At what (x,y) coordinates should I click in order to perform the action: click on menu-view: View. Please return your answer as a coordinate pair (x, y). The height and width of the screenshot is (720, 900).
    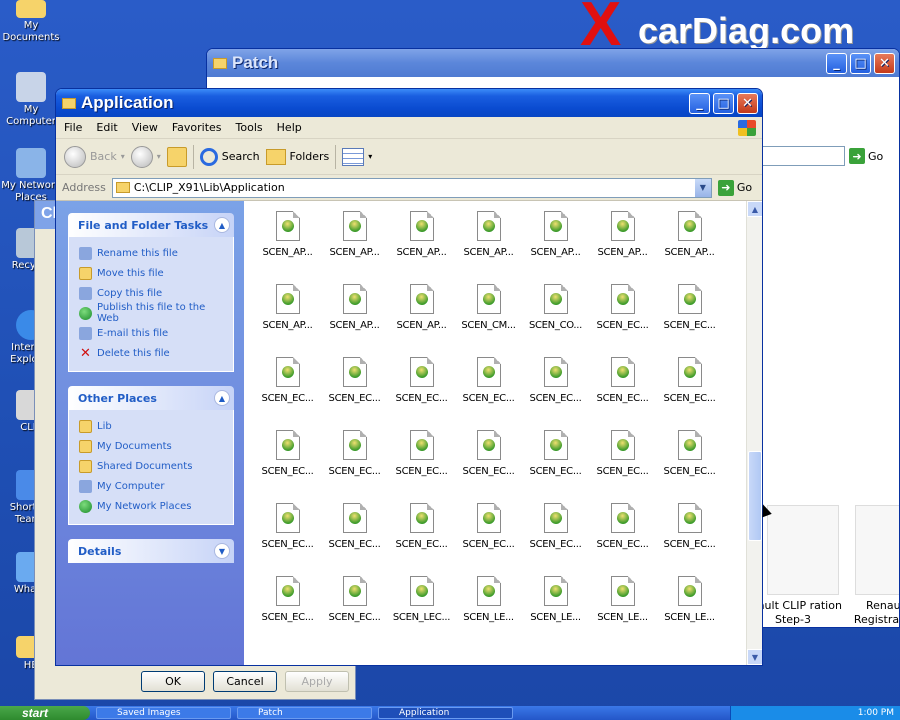
    Looking at the image, I should click on (145, 127).